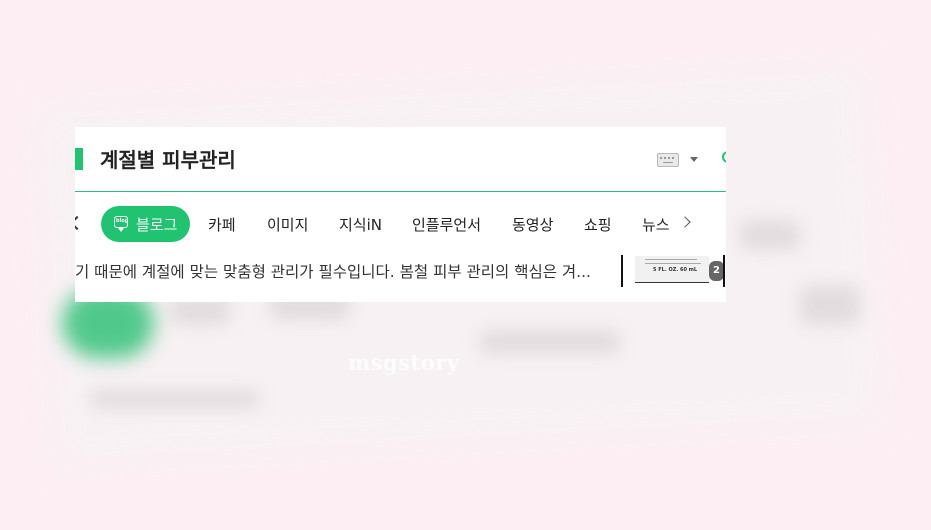  Describe the element at coordinates (656, 224) in the screenshot. I see `tab-news: 뉴스` at that location.